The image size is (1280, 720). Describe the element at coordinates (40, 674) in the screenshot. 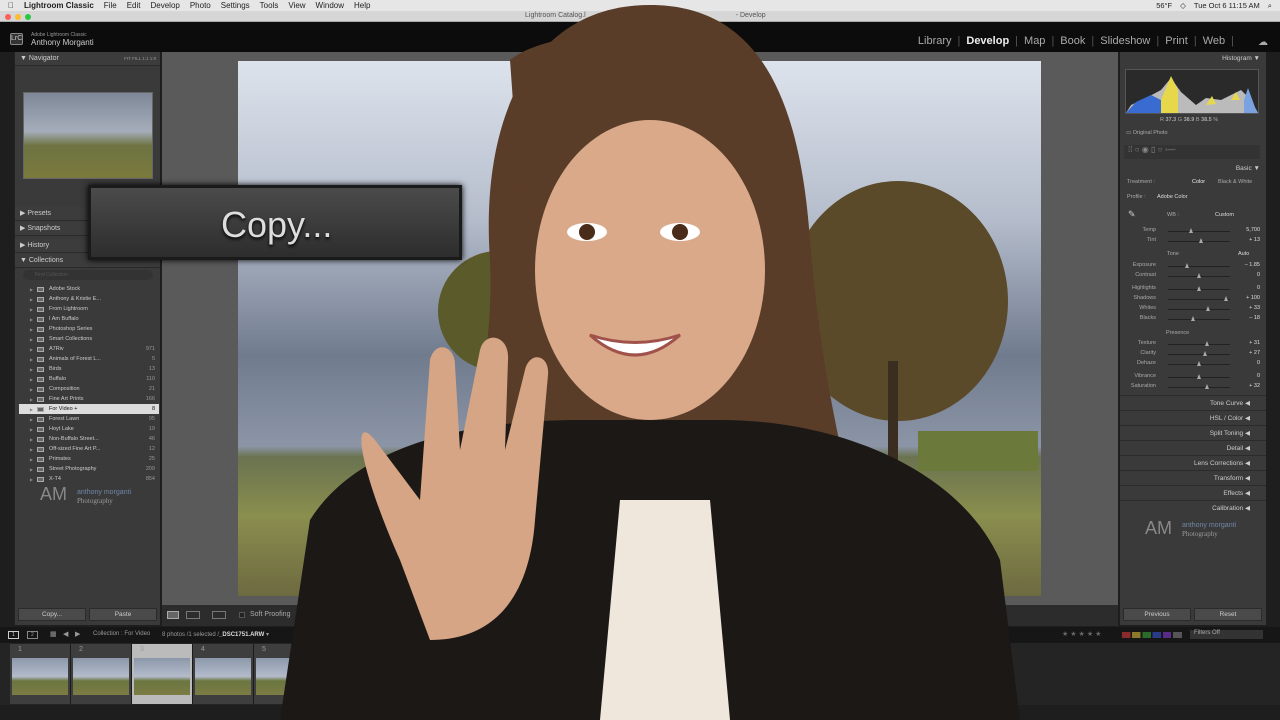

I see `filmstrip-thumbnail: 1` at that location.